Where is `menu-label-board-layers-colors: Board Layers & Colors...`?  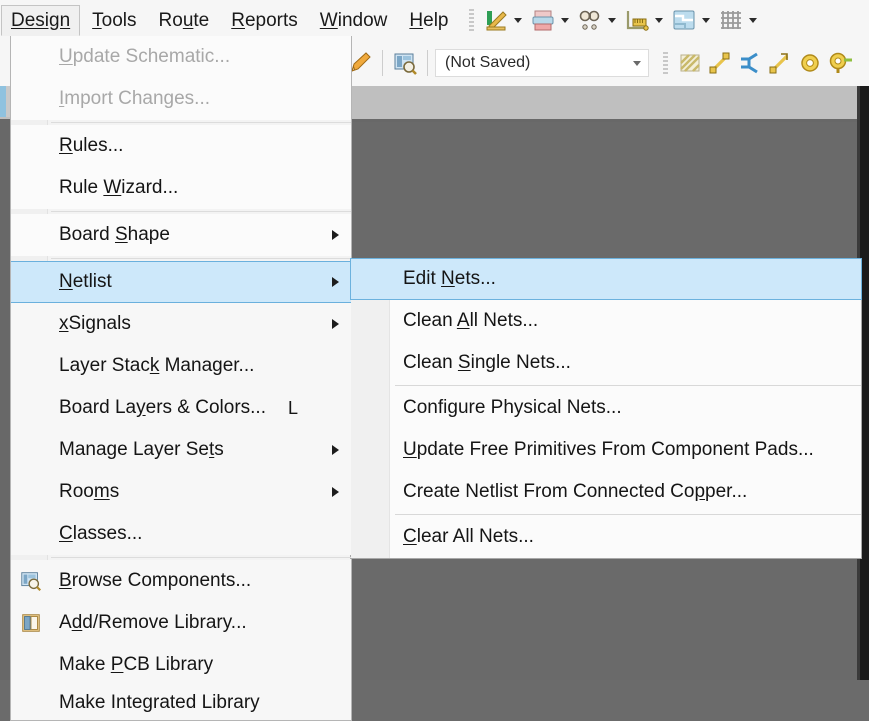 menu-label-board-layers-colors: Board Layers & Colors... is located at coordinates (162, 407).